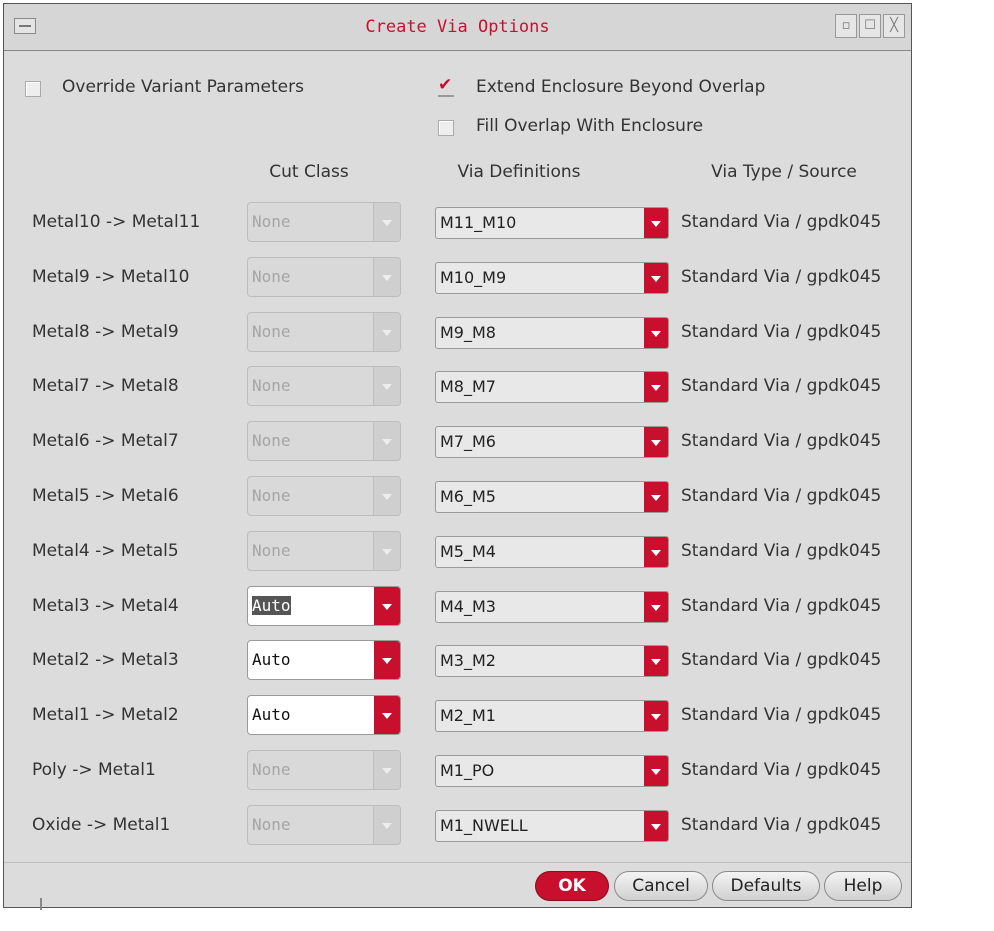  What do you see at coordinates (552, 661) in the screenshot?
I see `via-definition-select: M3_M2` at bounding box center [552, 661].